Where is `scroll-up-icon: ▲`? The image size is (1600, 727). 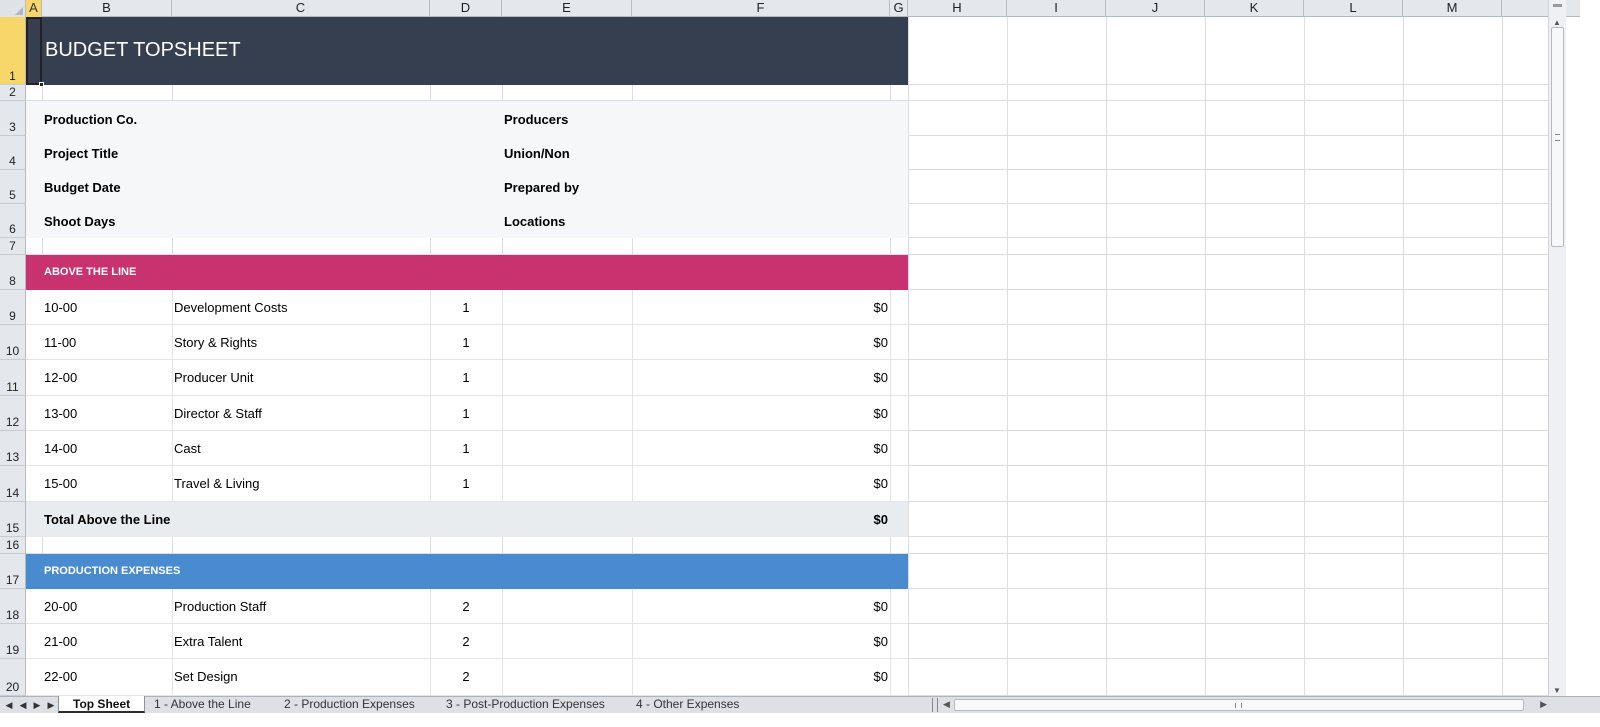
scroll-up-icon: ▲ is located at coordinates (1557, 22).